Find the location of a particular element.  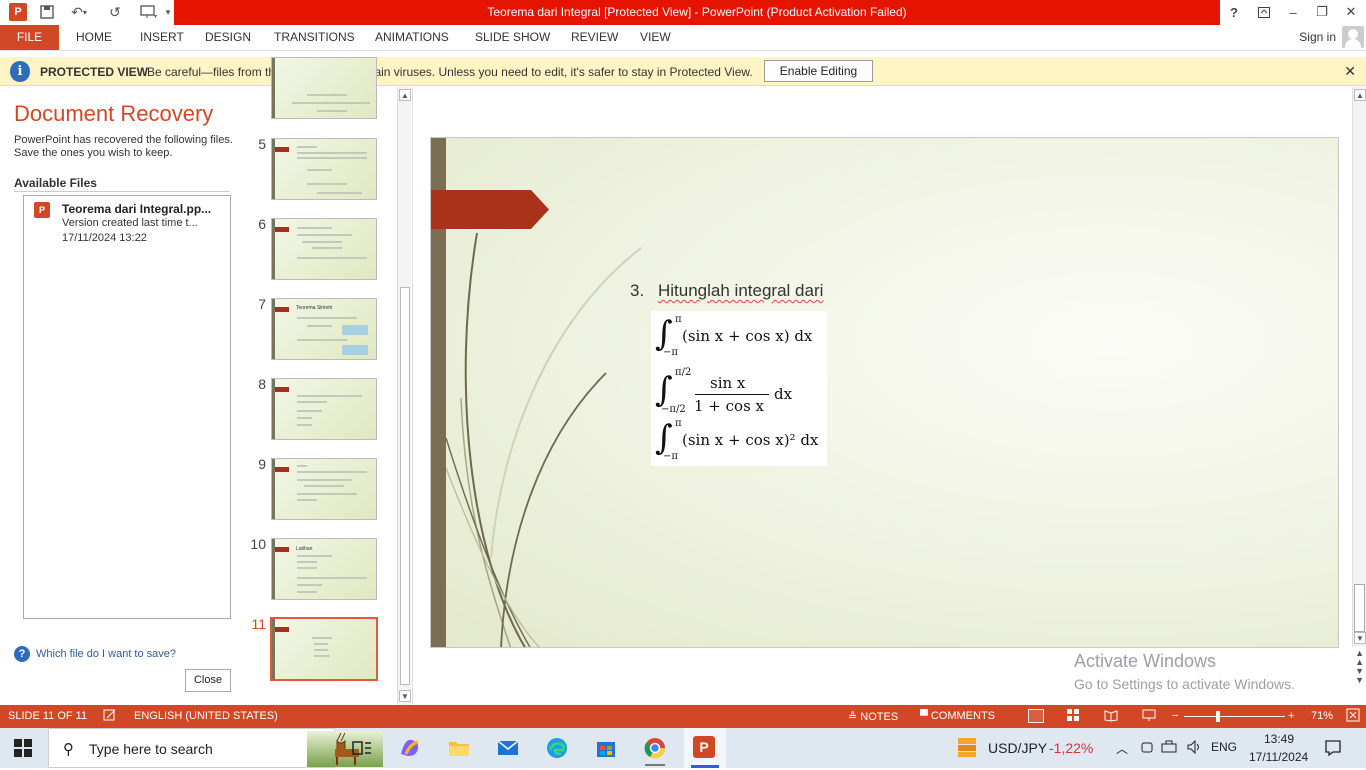

enable-editing-button: Enable Editing is located at coordinates (818, 71).